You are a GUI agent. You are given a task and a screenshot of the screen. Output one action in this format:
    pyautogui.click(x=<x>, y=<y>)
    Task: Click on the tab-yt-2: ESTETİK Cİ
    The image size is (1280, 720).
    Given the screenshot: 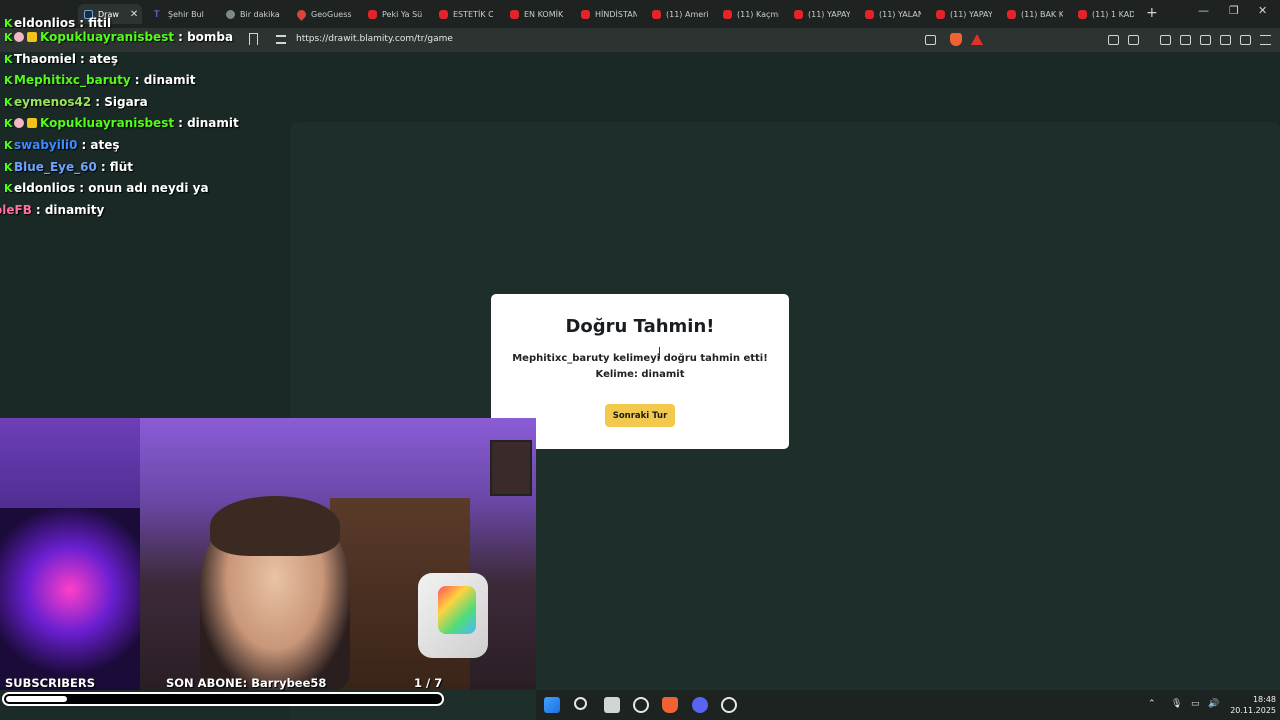 What is the action you would take?
    pyautogui.click(x=466, y=14)
    